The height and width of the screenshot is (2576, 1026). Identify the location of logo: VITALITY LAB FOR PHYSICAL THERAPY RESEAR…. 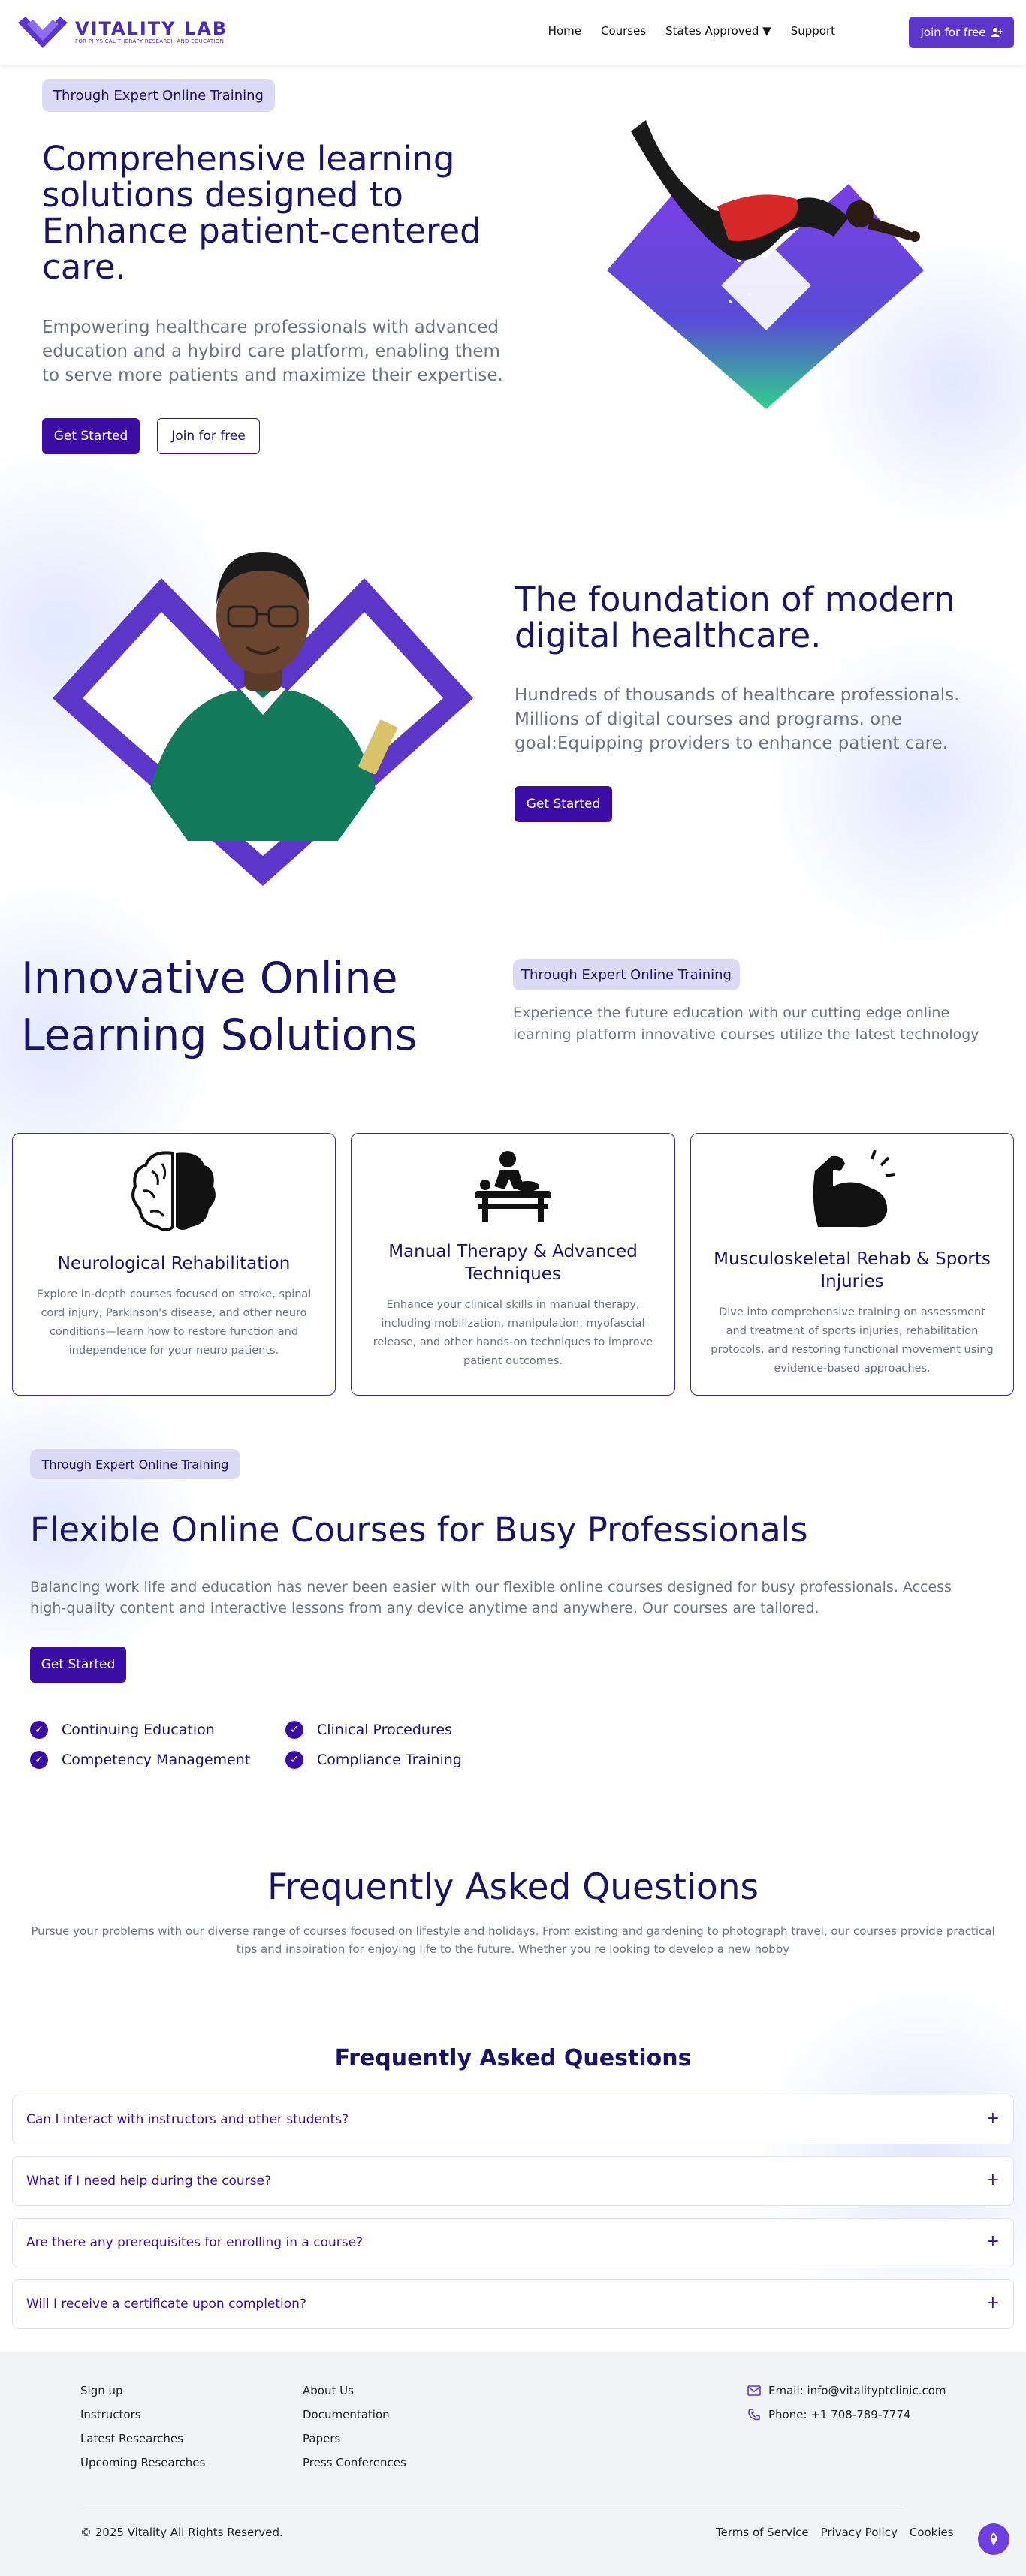
(123, 31).